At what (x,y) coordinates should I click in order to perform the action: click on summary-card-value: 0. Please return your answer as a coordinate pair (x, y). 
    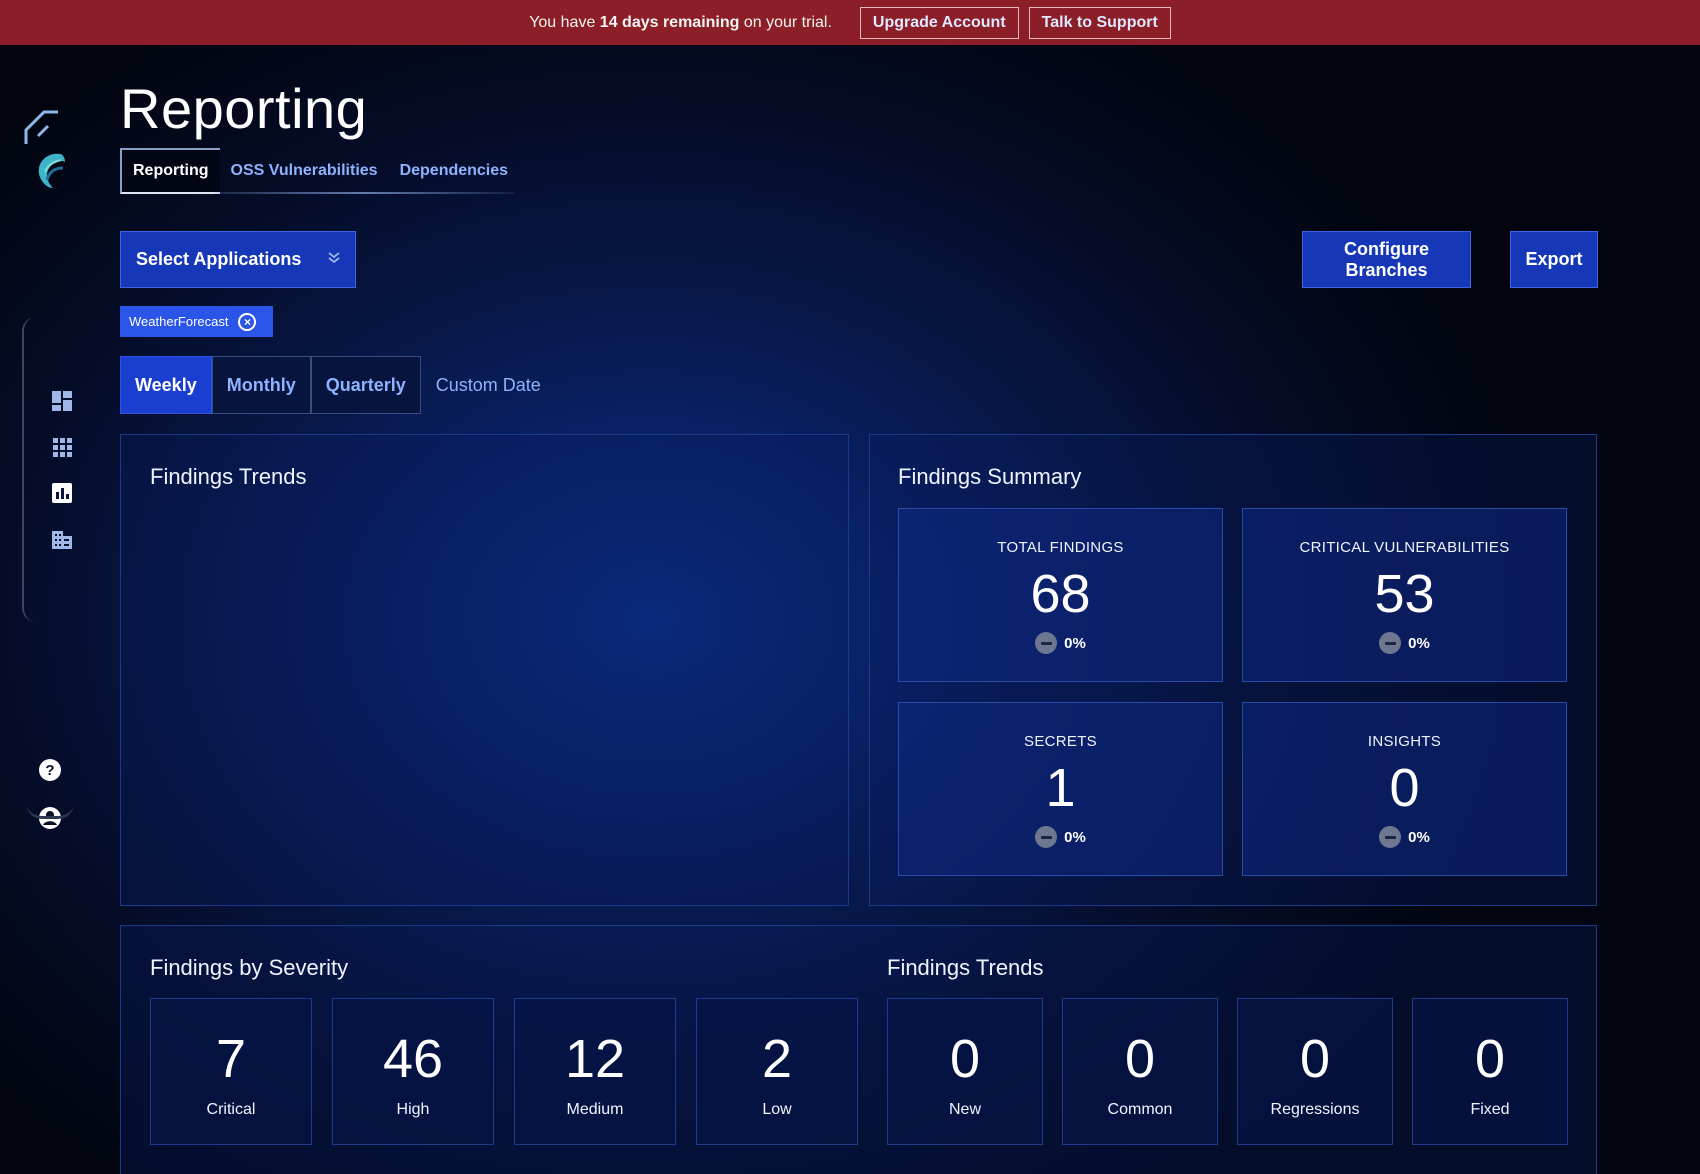
    Looking at the image, I should click on (1404, 788).